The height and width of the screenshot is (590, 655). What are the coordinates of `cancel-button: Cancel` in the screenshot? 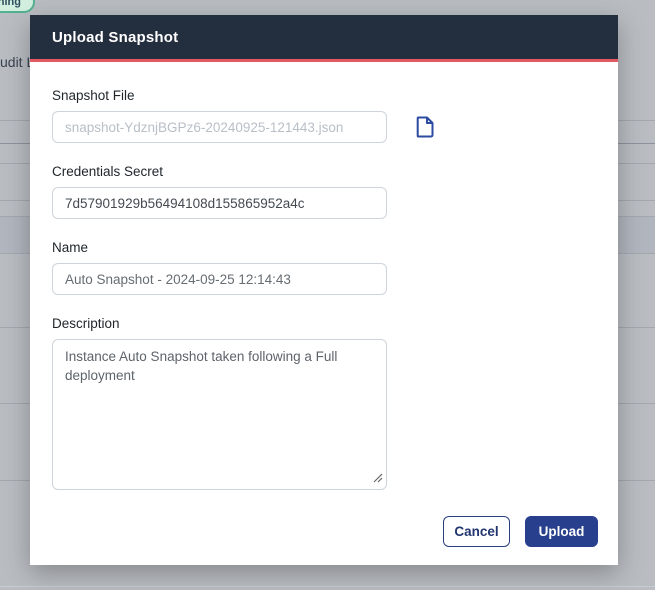 It's located at (476, 531).